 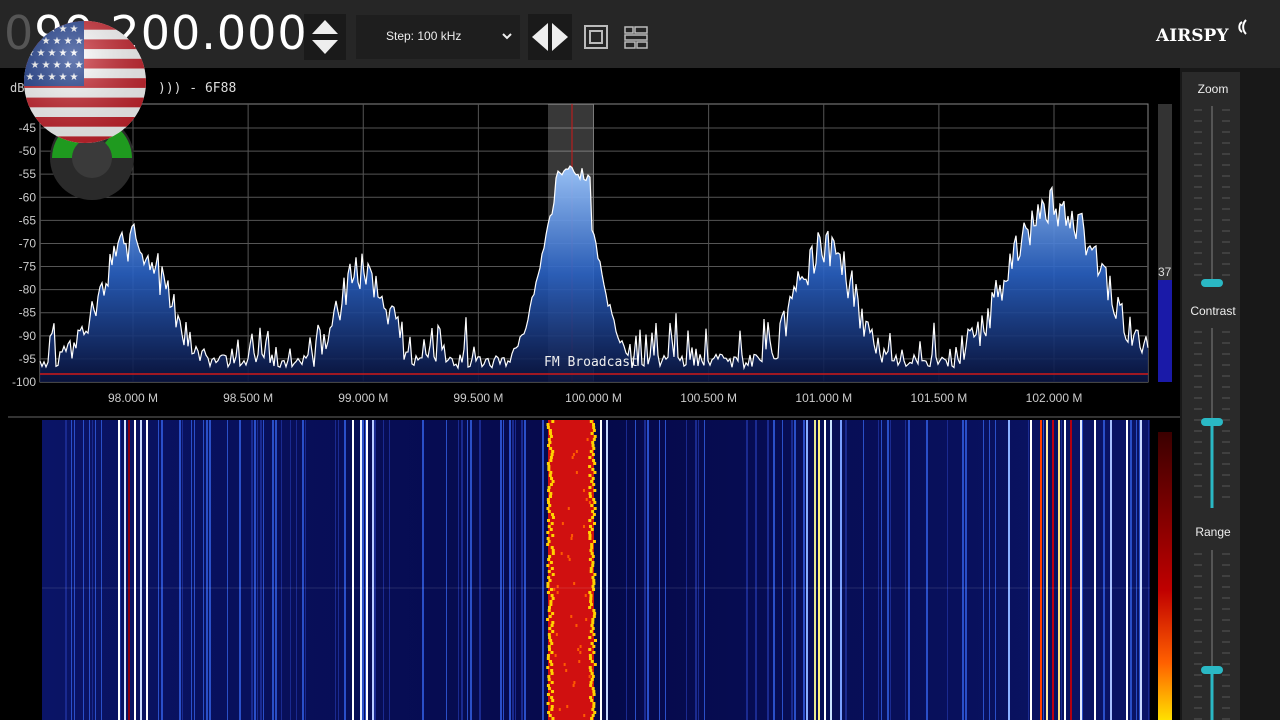 What do you see at coordinates (325, 37) in the screenshot?
I see `frequency-spin-button` at bounding box center [325, 37].